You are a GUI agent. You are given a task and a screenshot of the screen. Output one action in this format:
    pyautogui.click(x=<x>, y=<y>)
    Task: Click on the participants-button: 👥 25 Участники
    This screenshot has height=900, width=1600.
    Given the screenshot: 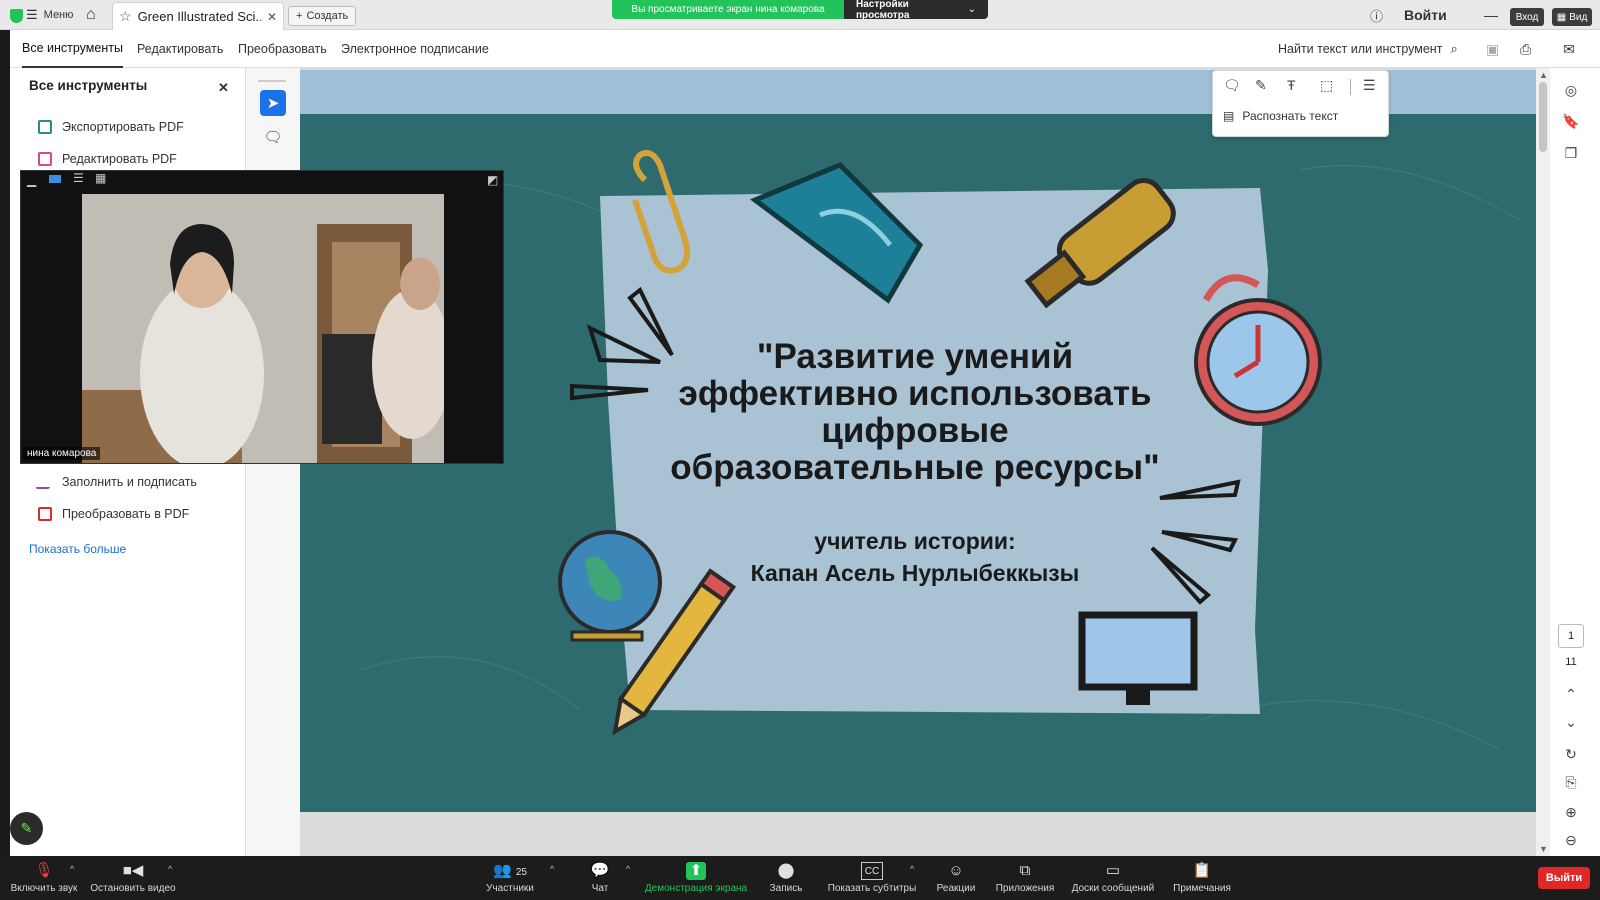 What is the action you would take?
    pyautogui.click(x=510, y=878)
    